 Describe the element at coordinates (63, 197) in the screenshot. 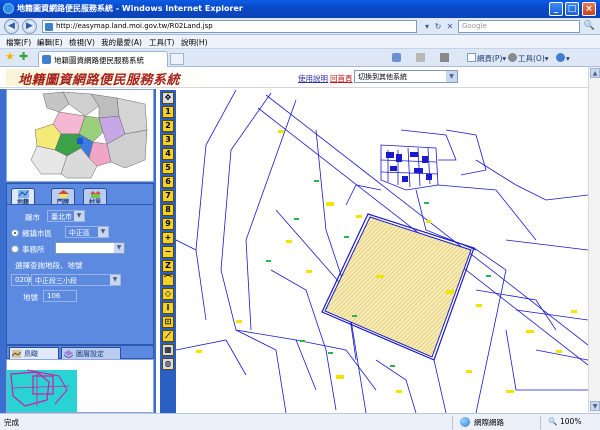

I see `tab-doorplate: 門牌` at that location.